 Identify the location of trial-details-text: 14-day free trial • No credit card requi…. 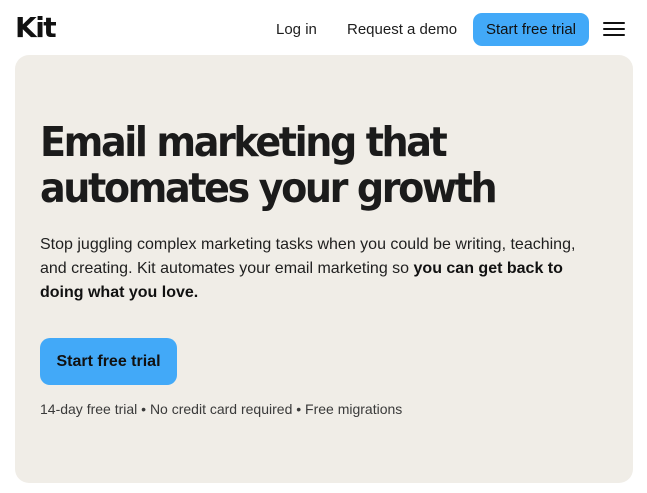
(221, 409).